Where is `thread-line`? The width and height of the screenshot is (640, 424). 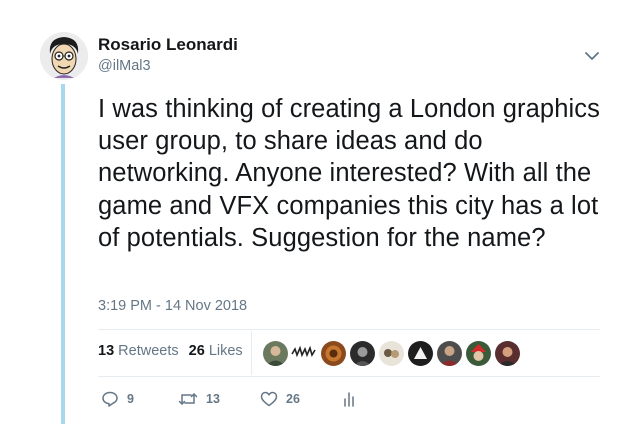 thread-line is located at coordinates (63, 254).